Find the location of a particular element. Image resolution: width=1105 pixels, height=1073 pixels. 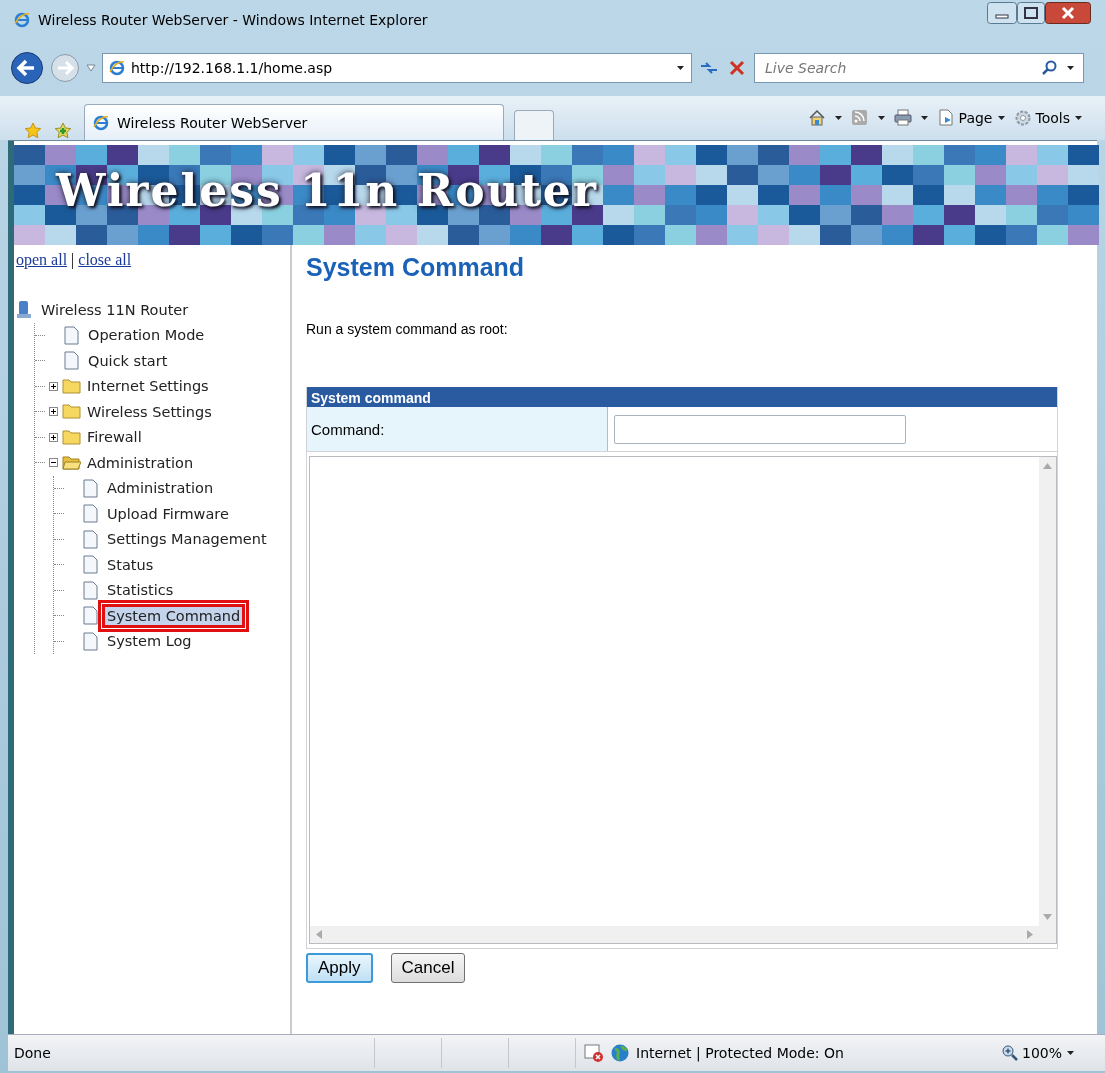

zoom-icon is located at coordinates (1009, 1053).